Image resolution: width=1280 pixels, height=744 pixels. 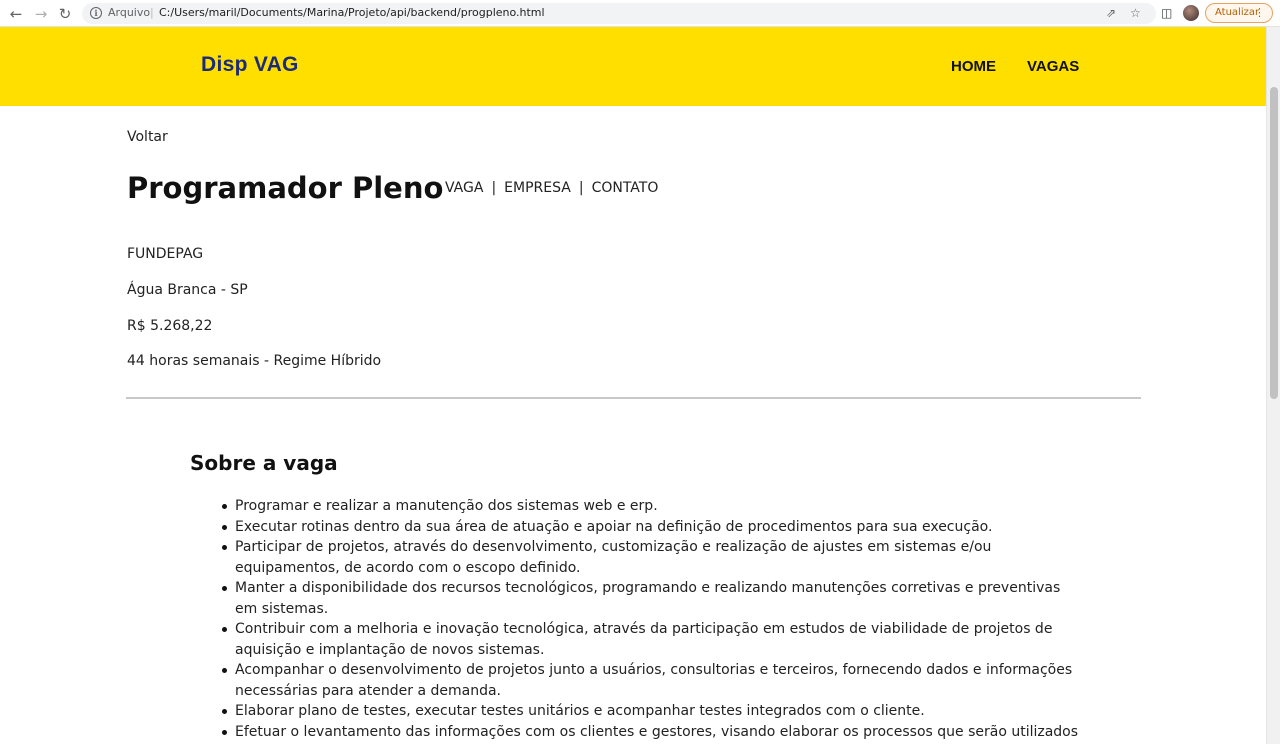 What do you see at coordinates (633, 66) in the screenshot?
I see `site-header: Disp VAG HOME VAGAS` at bounding box center [633, 66].